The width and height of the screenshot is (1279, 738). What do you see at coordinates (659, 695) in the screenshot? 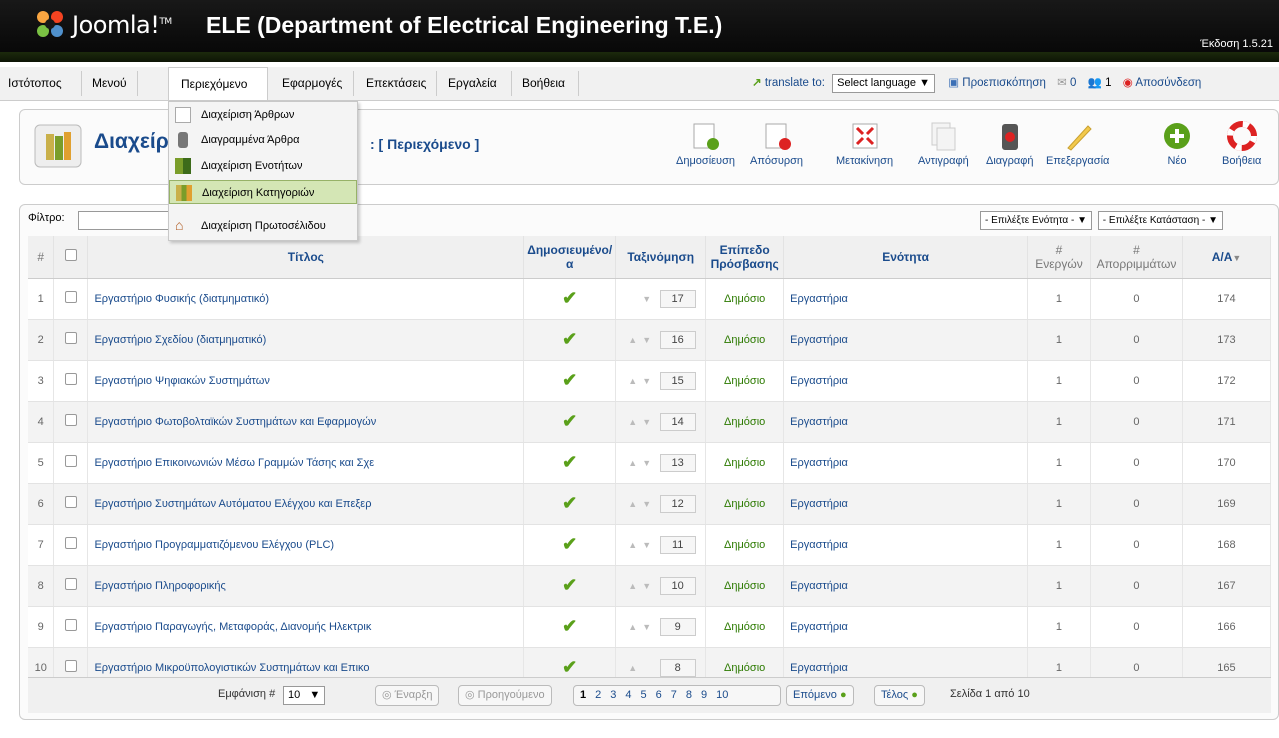
I see `page-number-link: 6` at bounding box center [659, 695].